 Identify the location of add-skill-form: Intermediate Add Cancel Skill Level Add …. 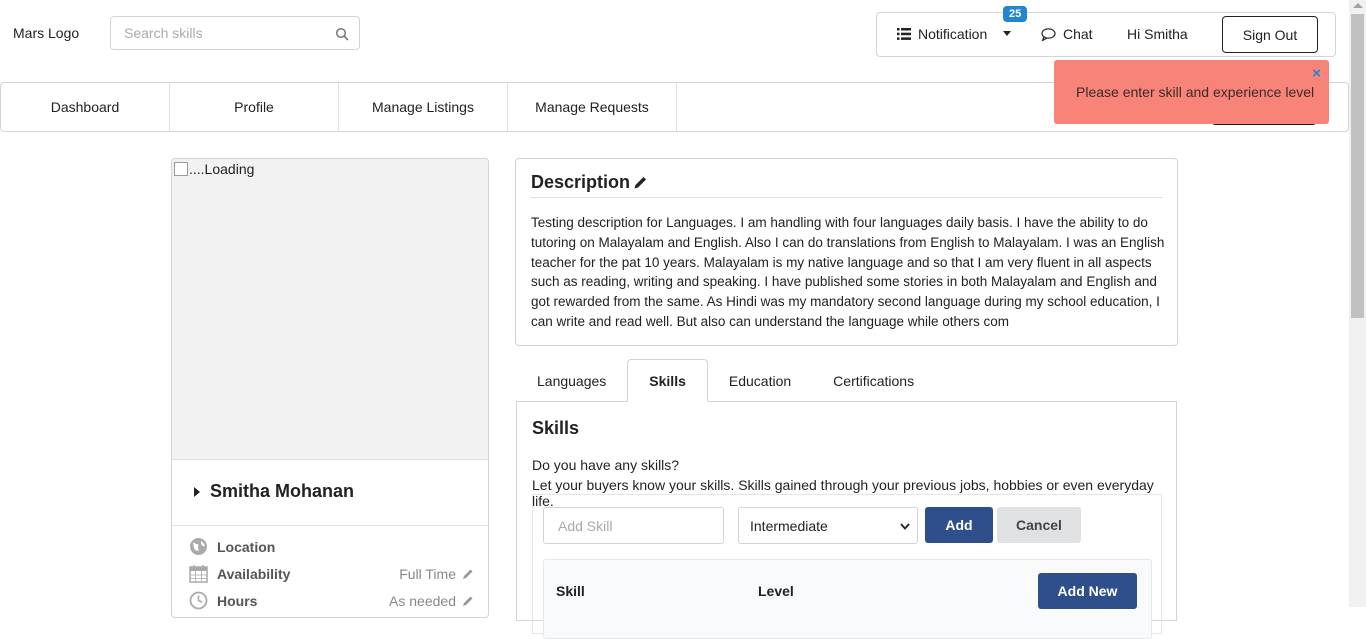
(847, 566).